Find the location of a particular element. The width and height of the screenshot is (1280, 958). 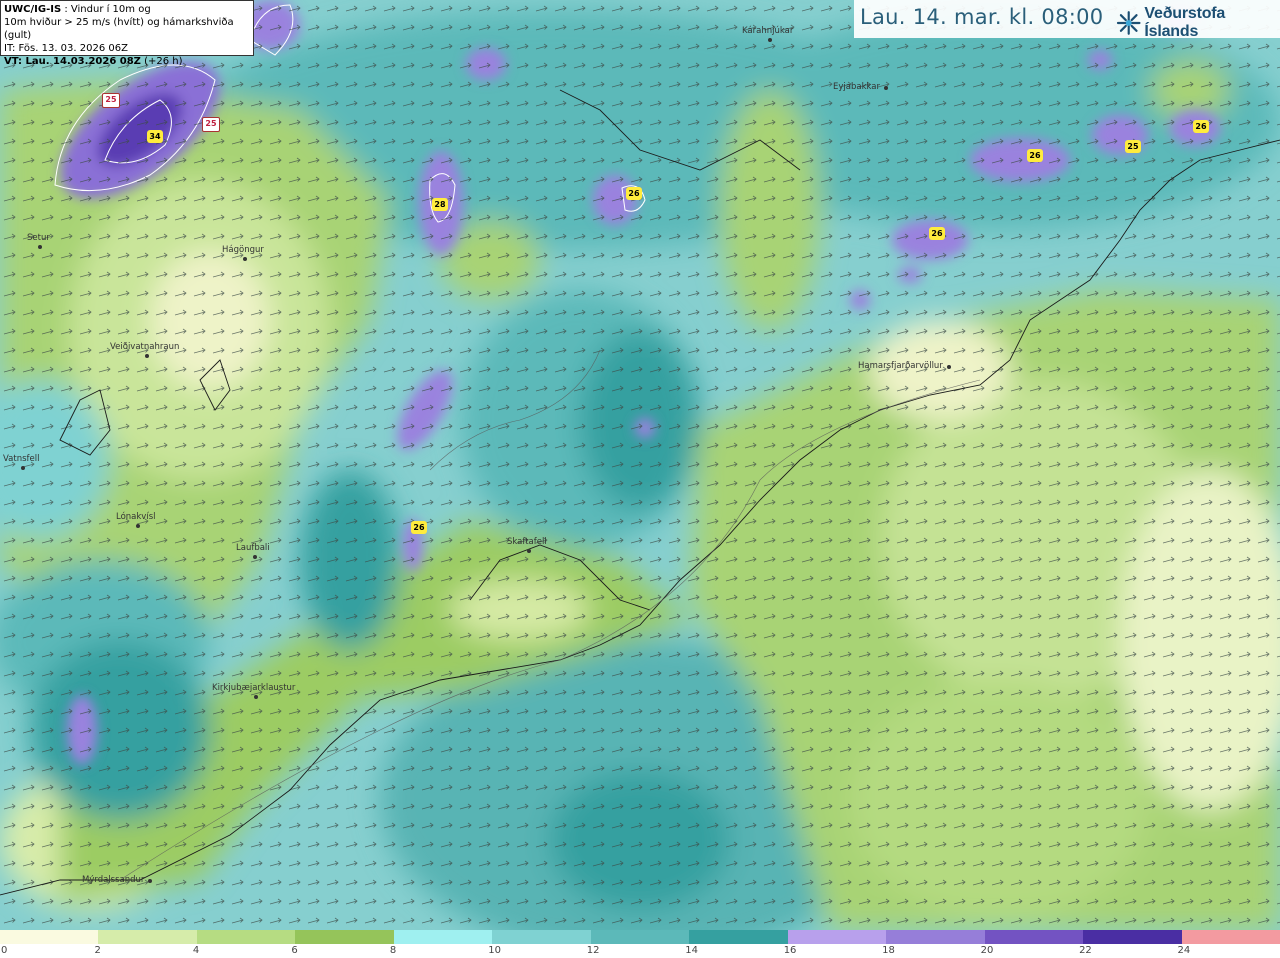

legend-tick-label: 14 is located at coordinates (691, 950).